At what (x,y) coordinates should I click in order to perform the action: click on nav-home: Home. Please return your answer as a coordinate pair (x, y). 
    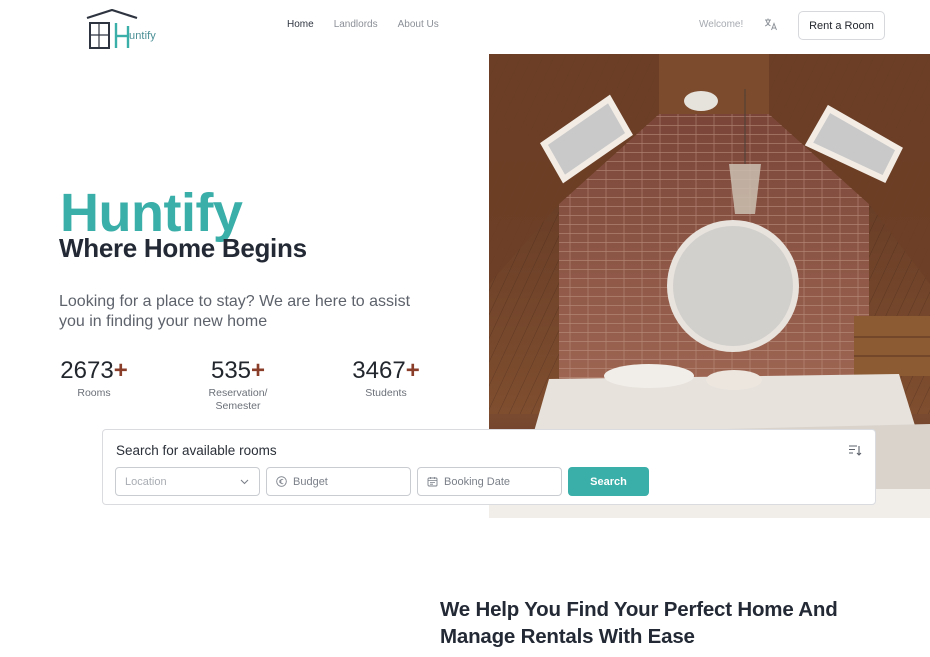
    Looking at the image, I should click on (300, 24).